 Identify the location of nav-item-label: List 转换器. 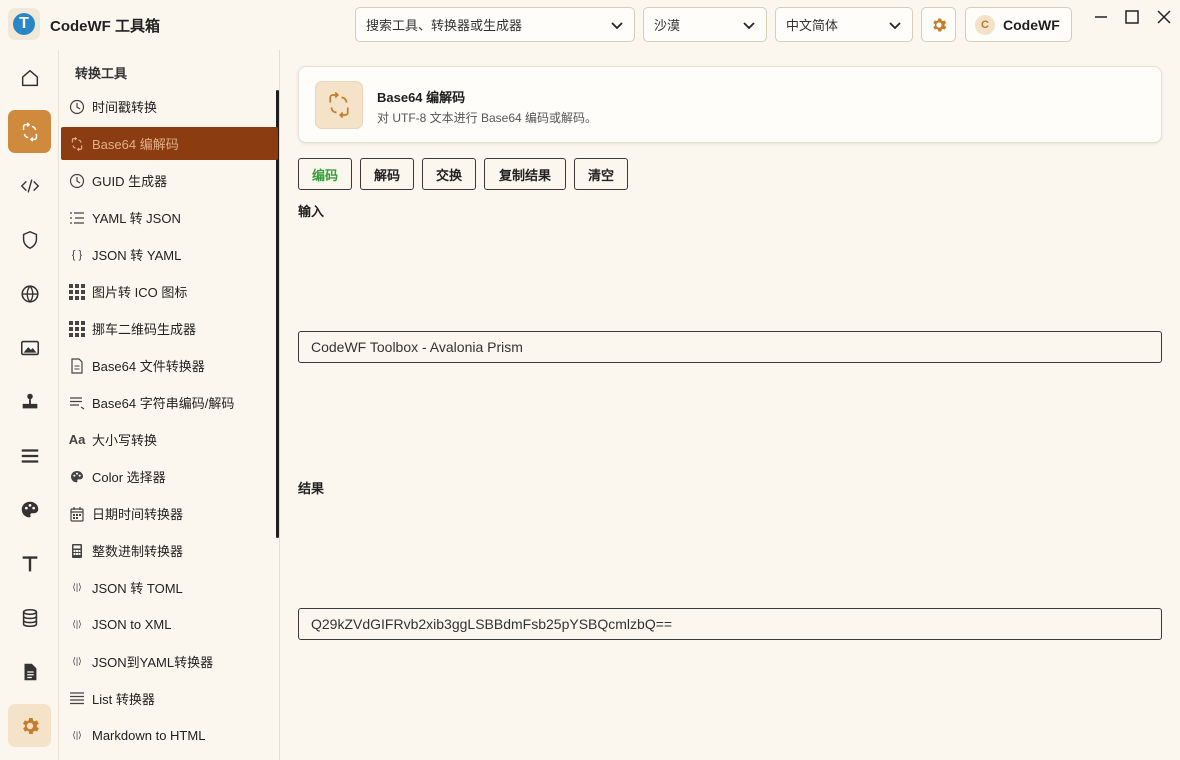
(123, 699).